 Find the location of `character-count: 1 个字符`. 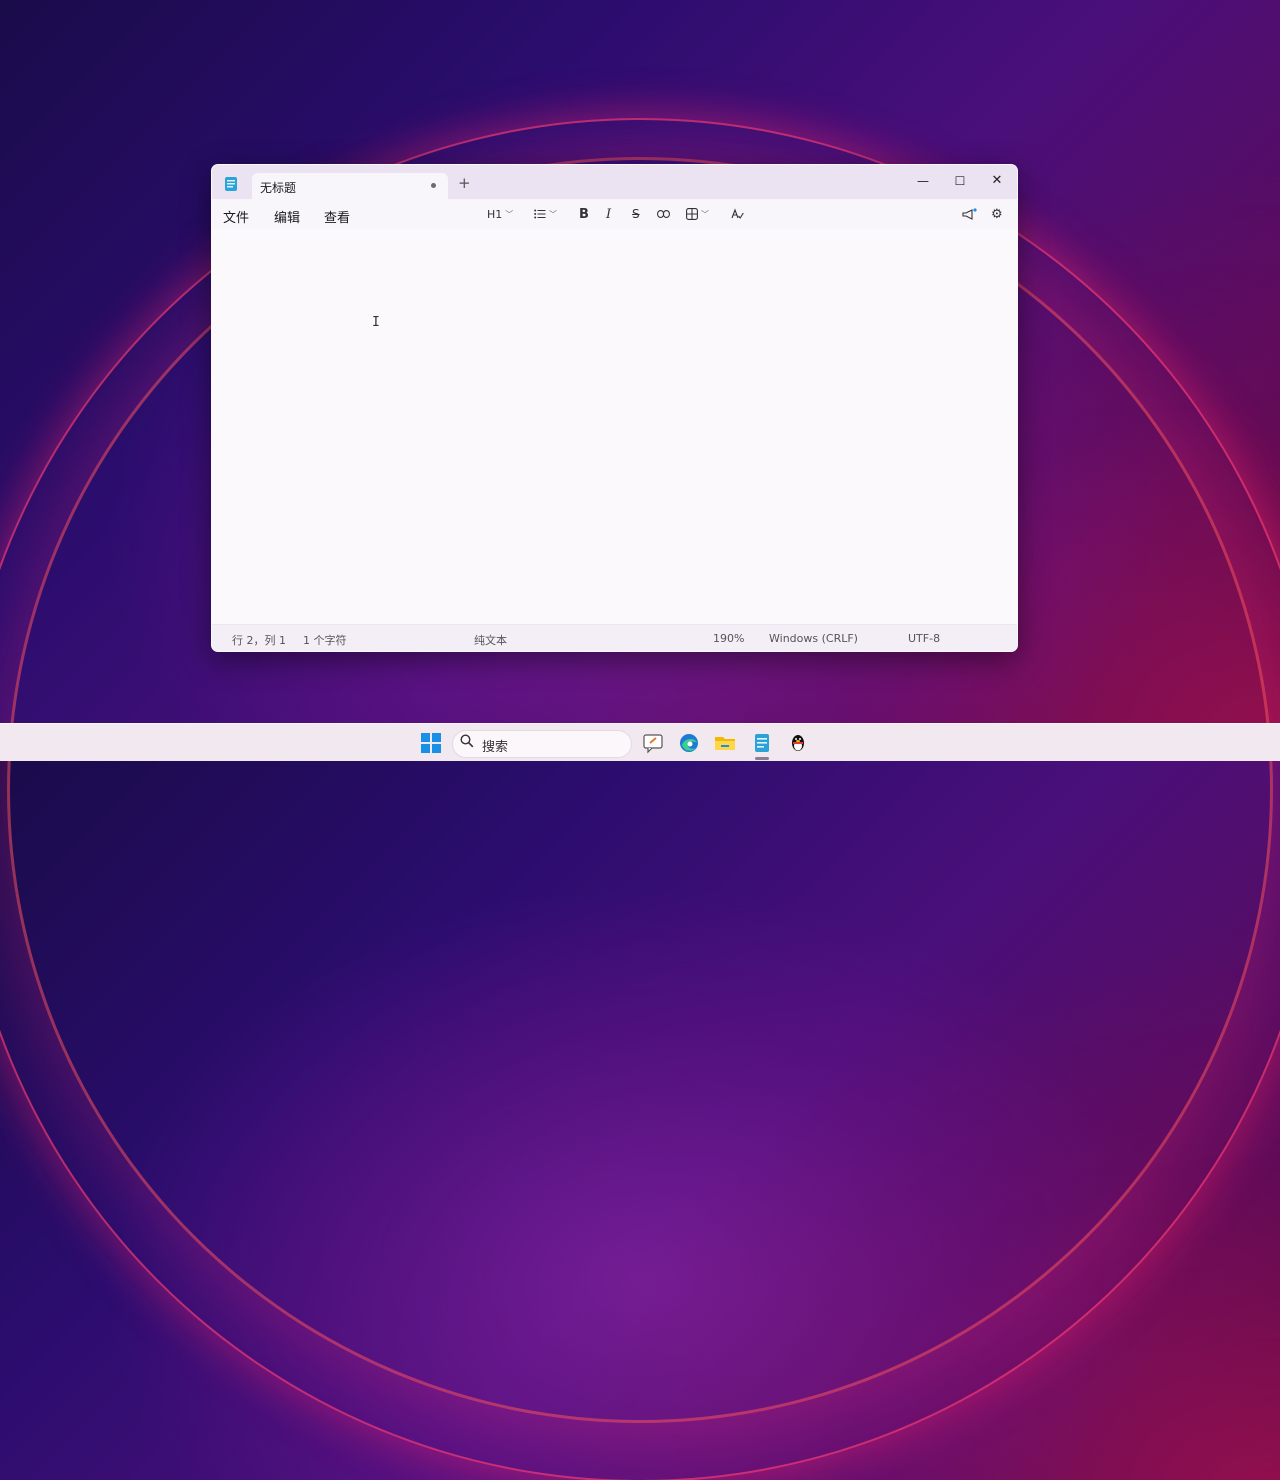

character-count: 1 个字符 is located at coordinates (325, 640).